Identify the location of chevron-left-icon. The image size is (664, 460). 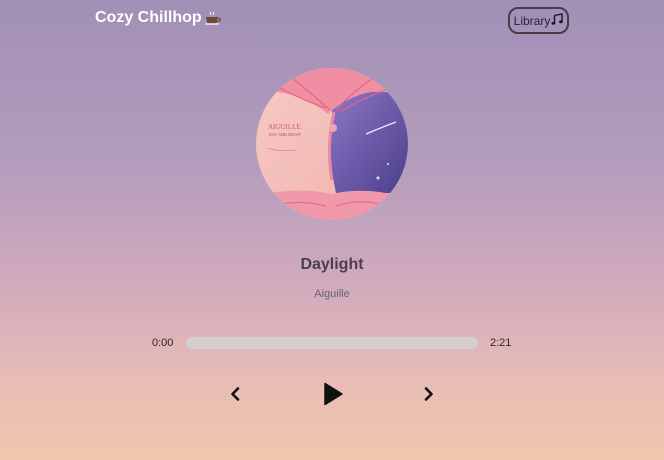
(235, 396).